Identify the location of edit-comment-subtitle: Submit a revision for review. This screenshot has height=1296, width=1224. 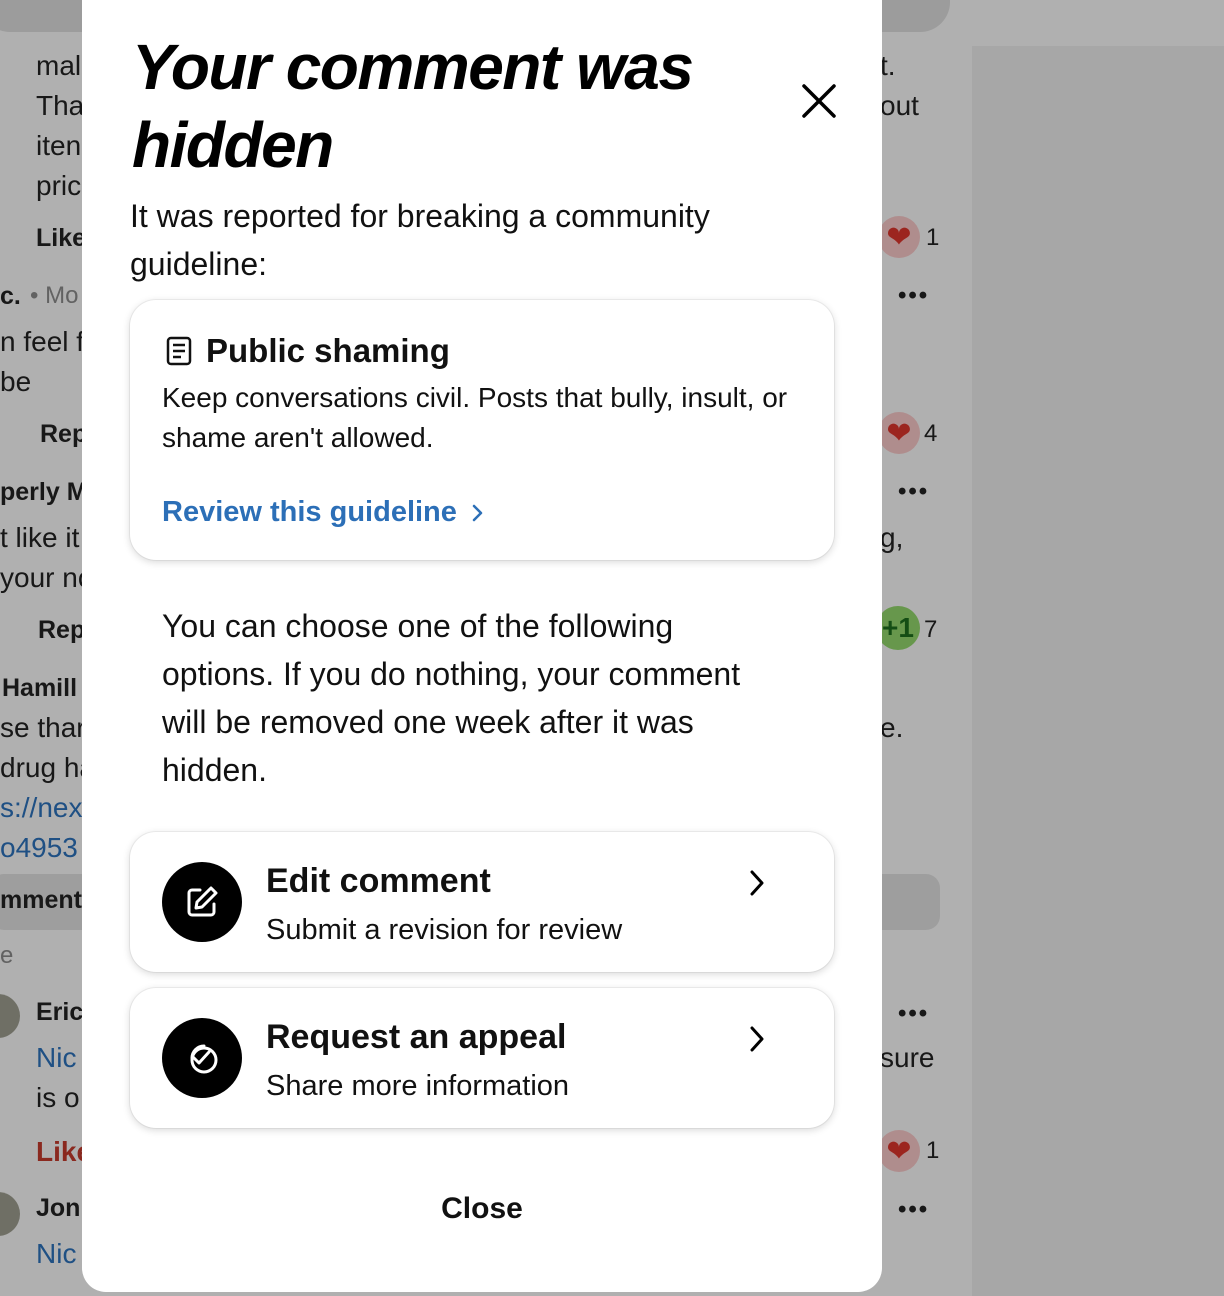
(444, 930).